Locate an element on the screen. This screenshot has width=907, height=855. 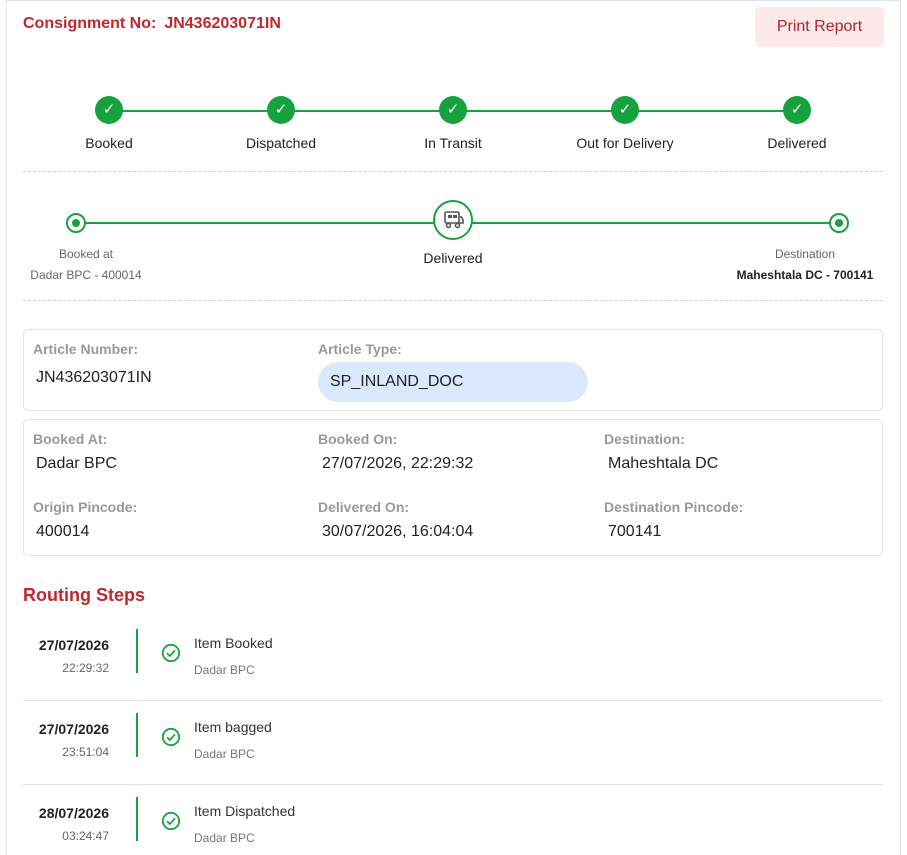
booked-at-label: Booked At: is located at coordinates (70, 439).